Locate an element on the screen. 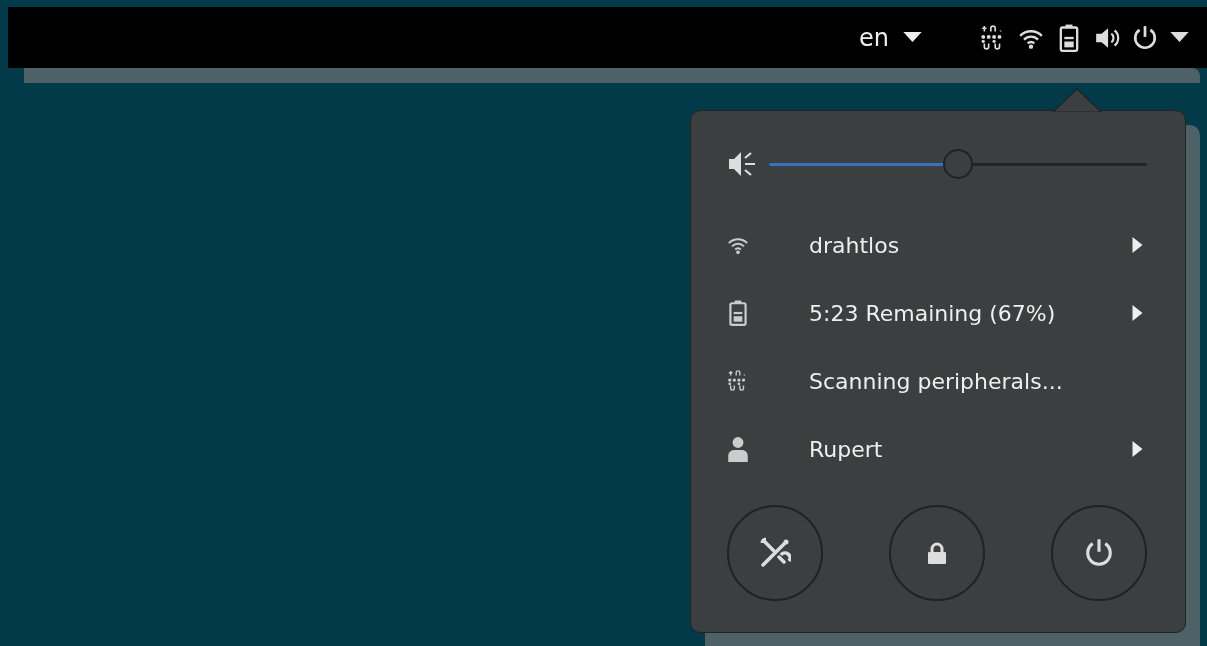 Image resolution: width=1207 pixels, height=646 pixels. settings-button is located at coordinates (775, 553).